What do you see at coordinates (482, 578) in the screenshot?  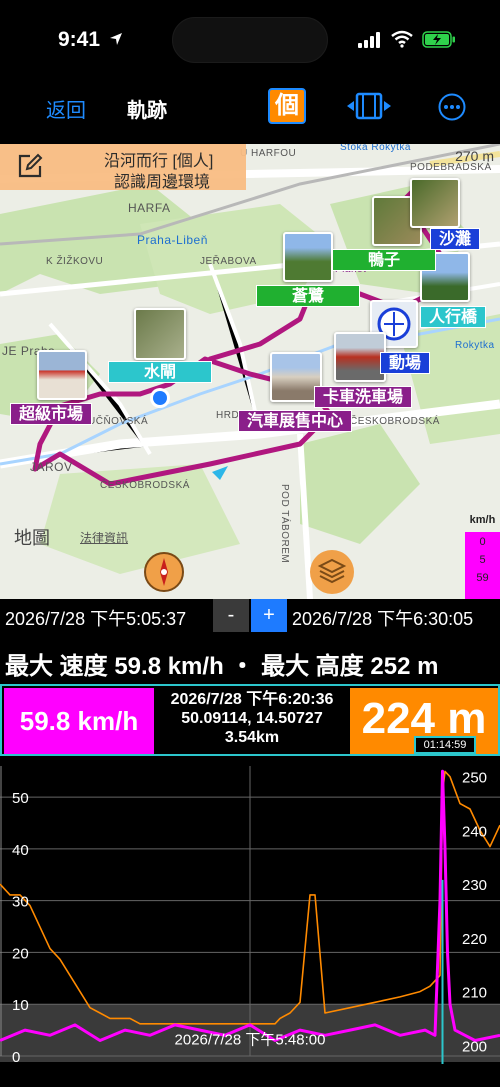 I see `speed-legend-value: 59` at bounding box center [482, 578].